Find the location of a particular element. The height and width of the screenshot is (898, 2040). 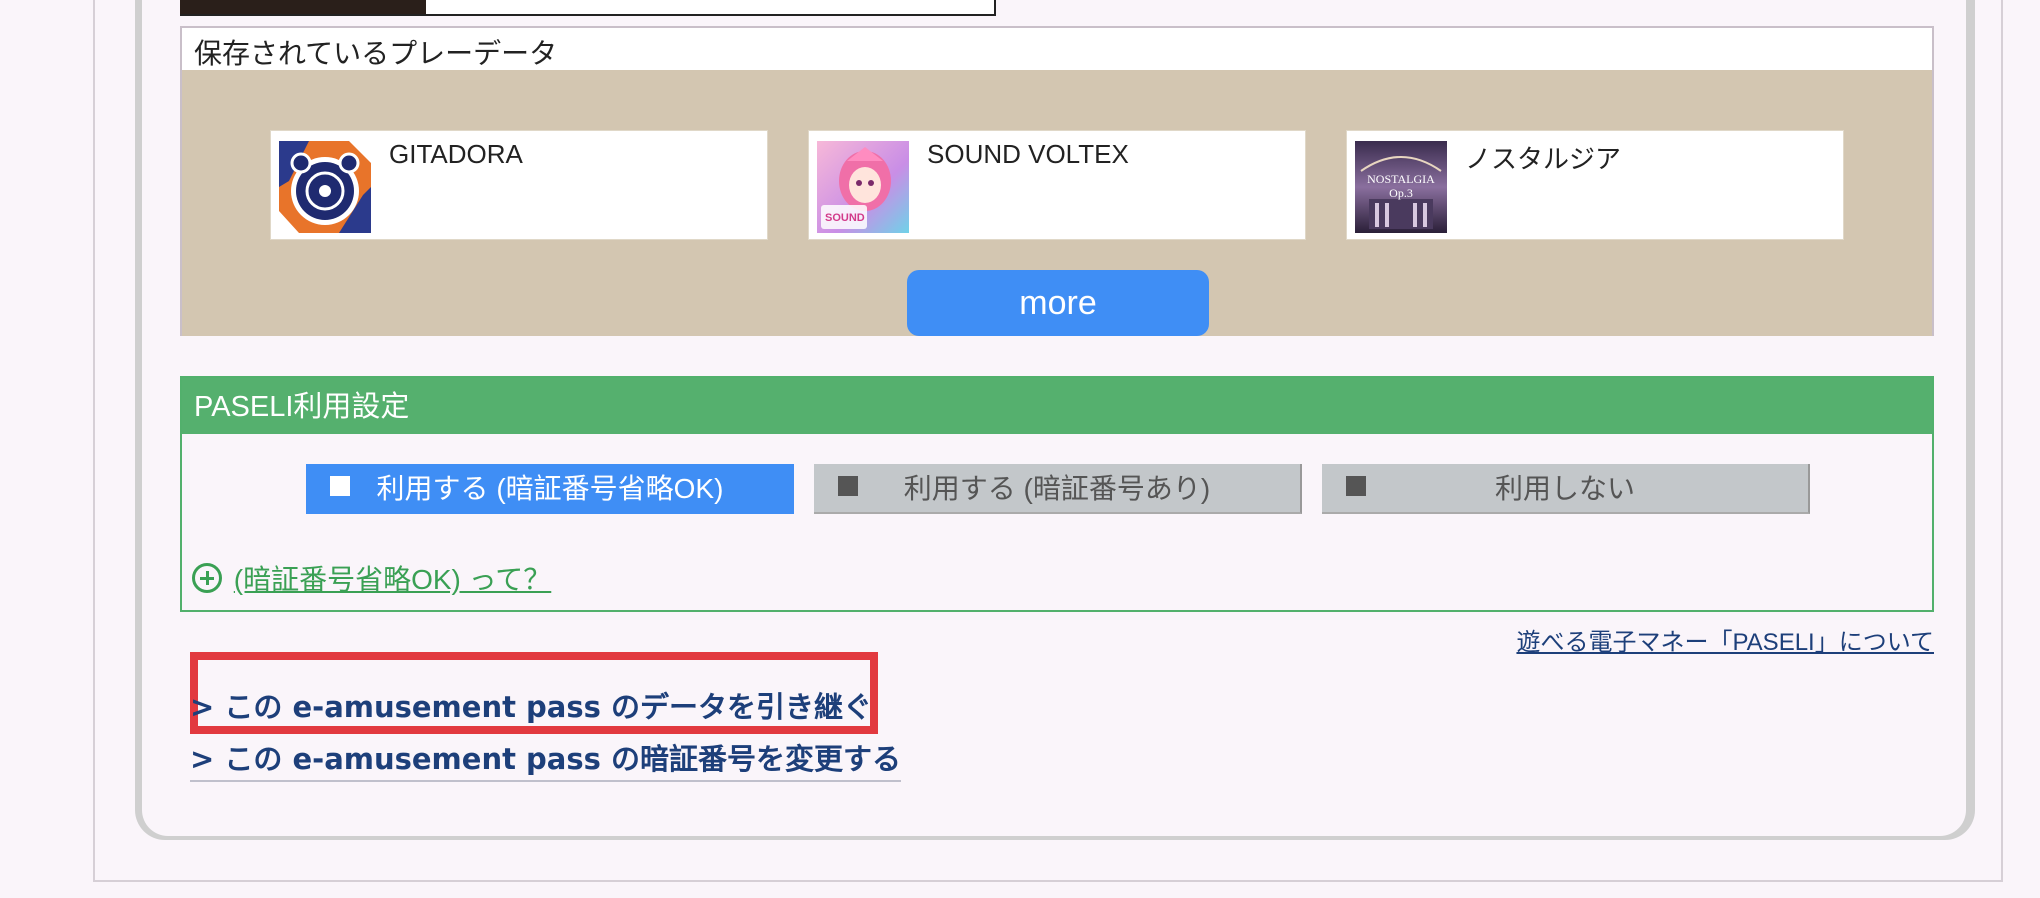

paseli-option-pin-required: 利用する (暗証番号あり) is located at coordinates (1058, 489).